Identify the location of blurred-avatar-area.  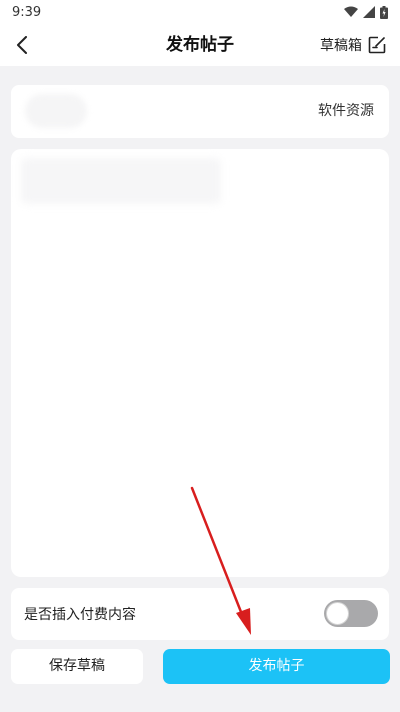
(56, 111).